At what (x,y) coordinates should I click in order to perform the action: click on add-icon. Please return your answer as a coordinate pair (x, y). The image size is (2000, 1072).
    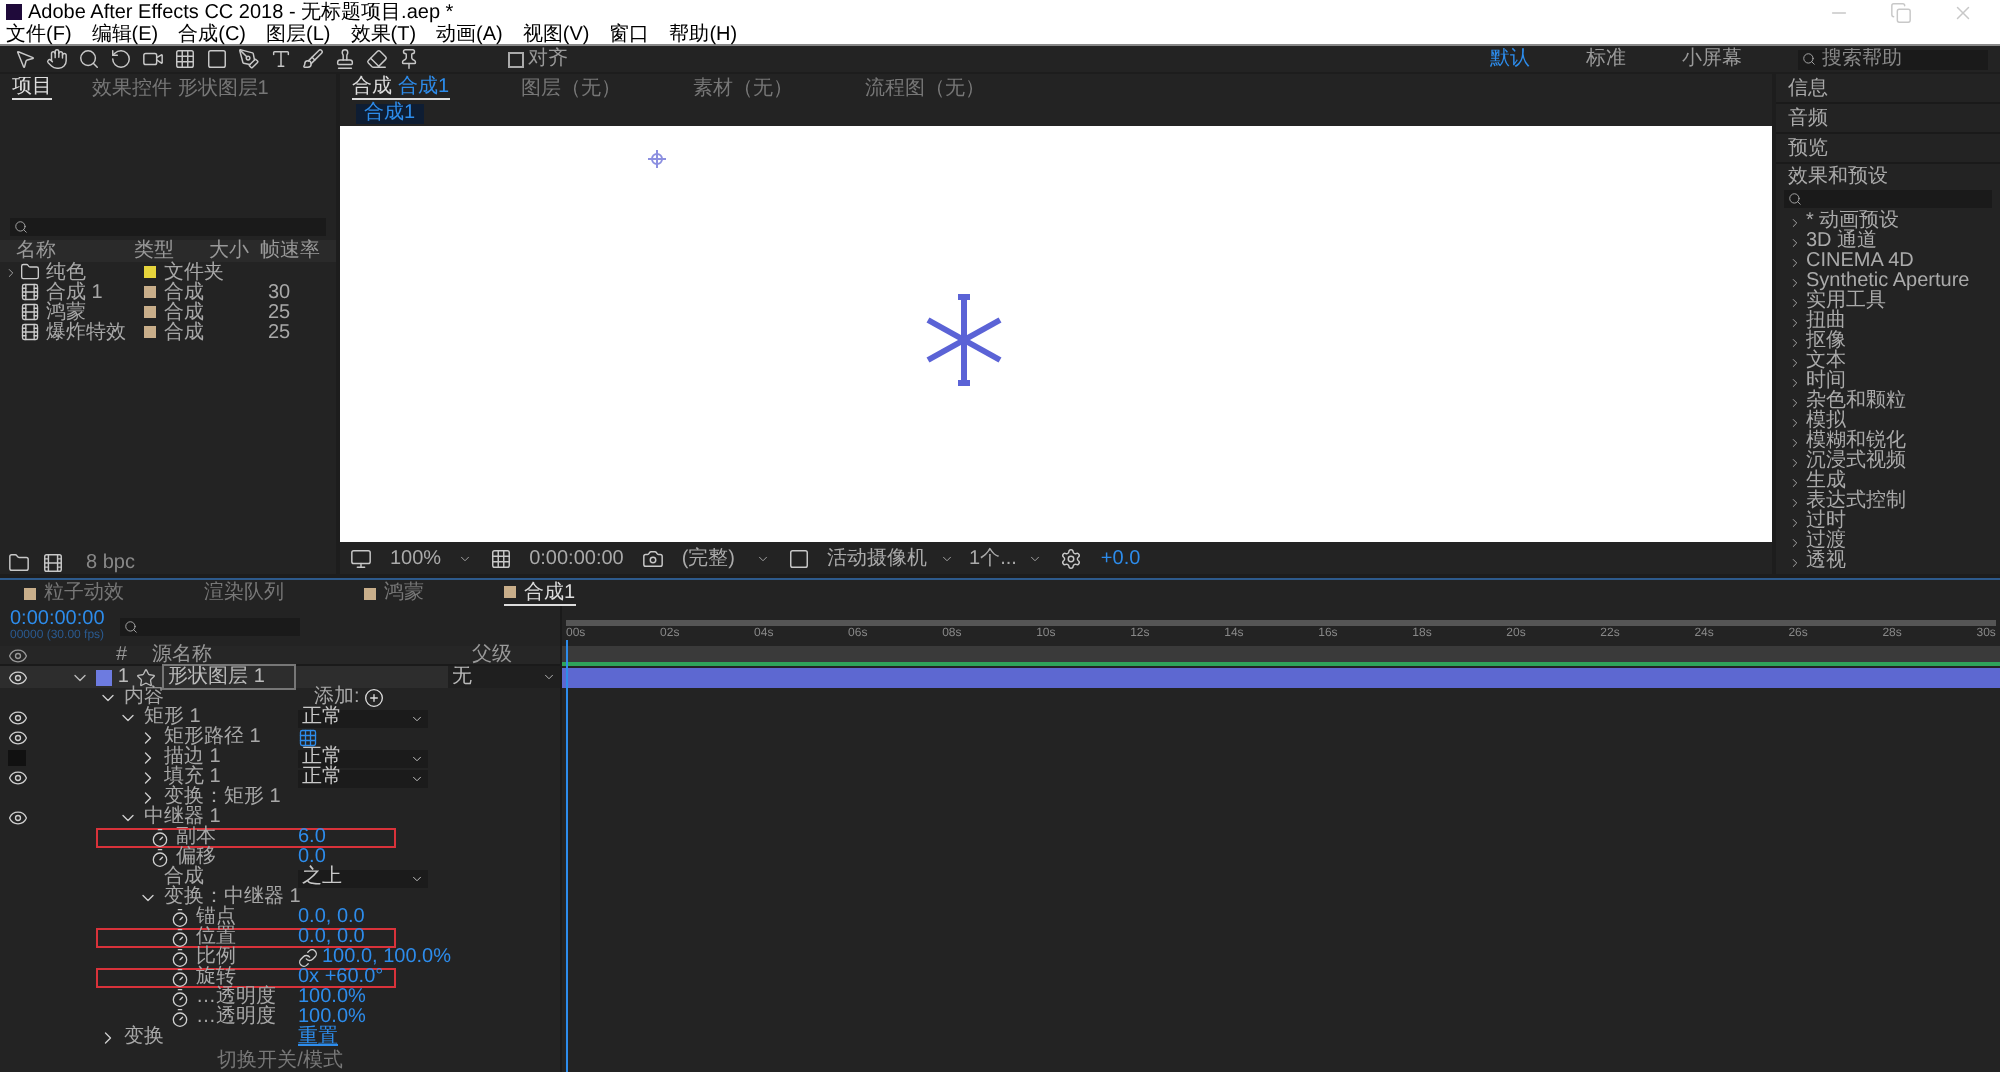
    Looking at the image, I should click on (373, 698).